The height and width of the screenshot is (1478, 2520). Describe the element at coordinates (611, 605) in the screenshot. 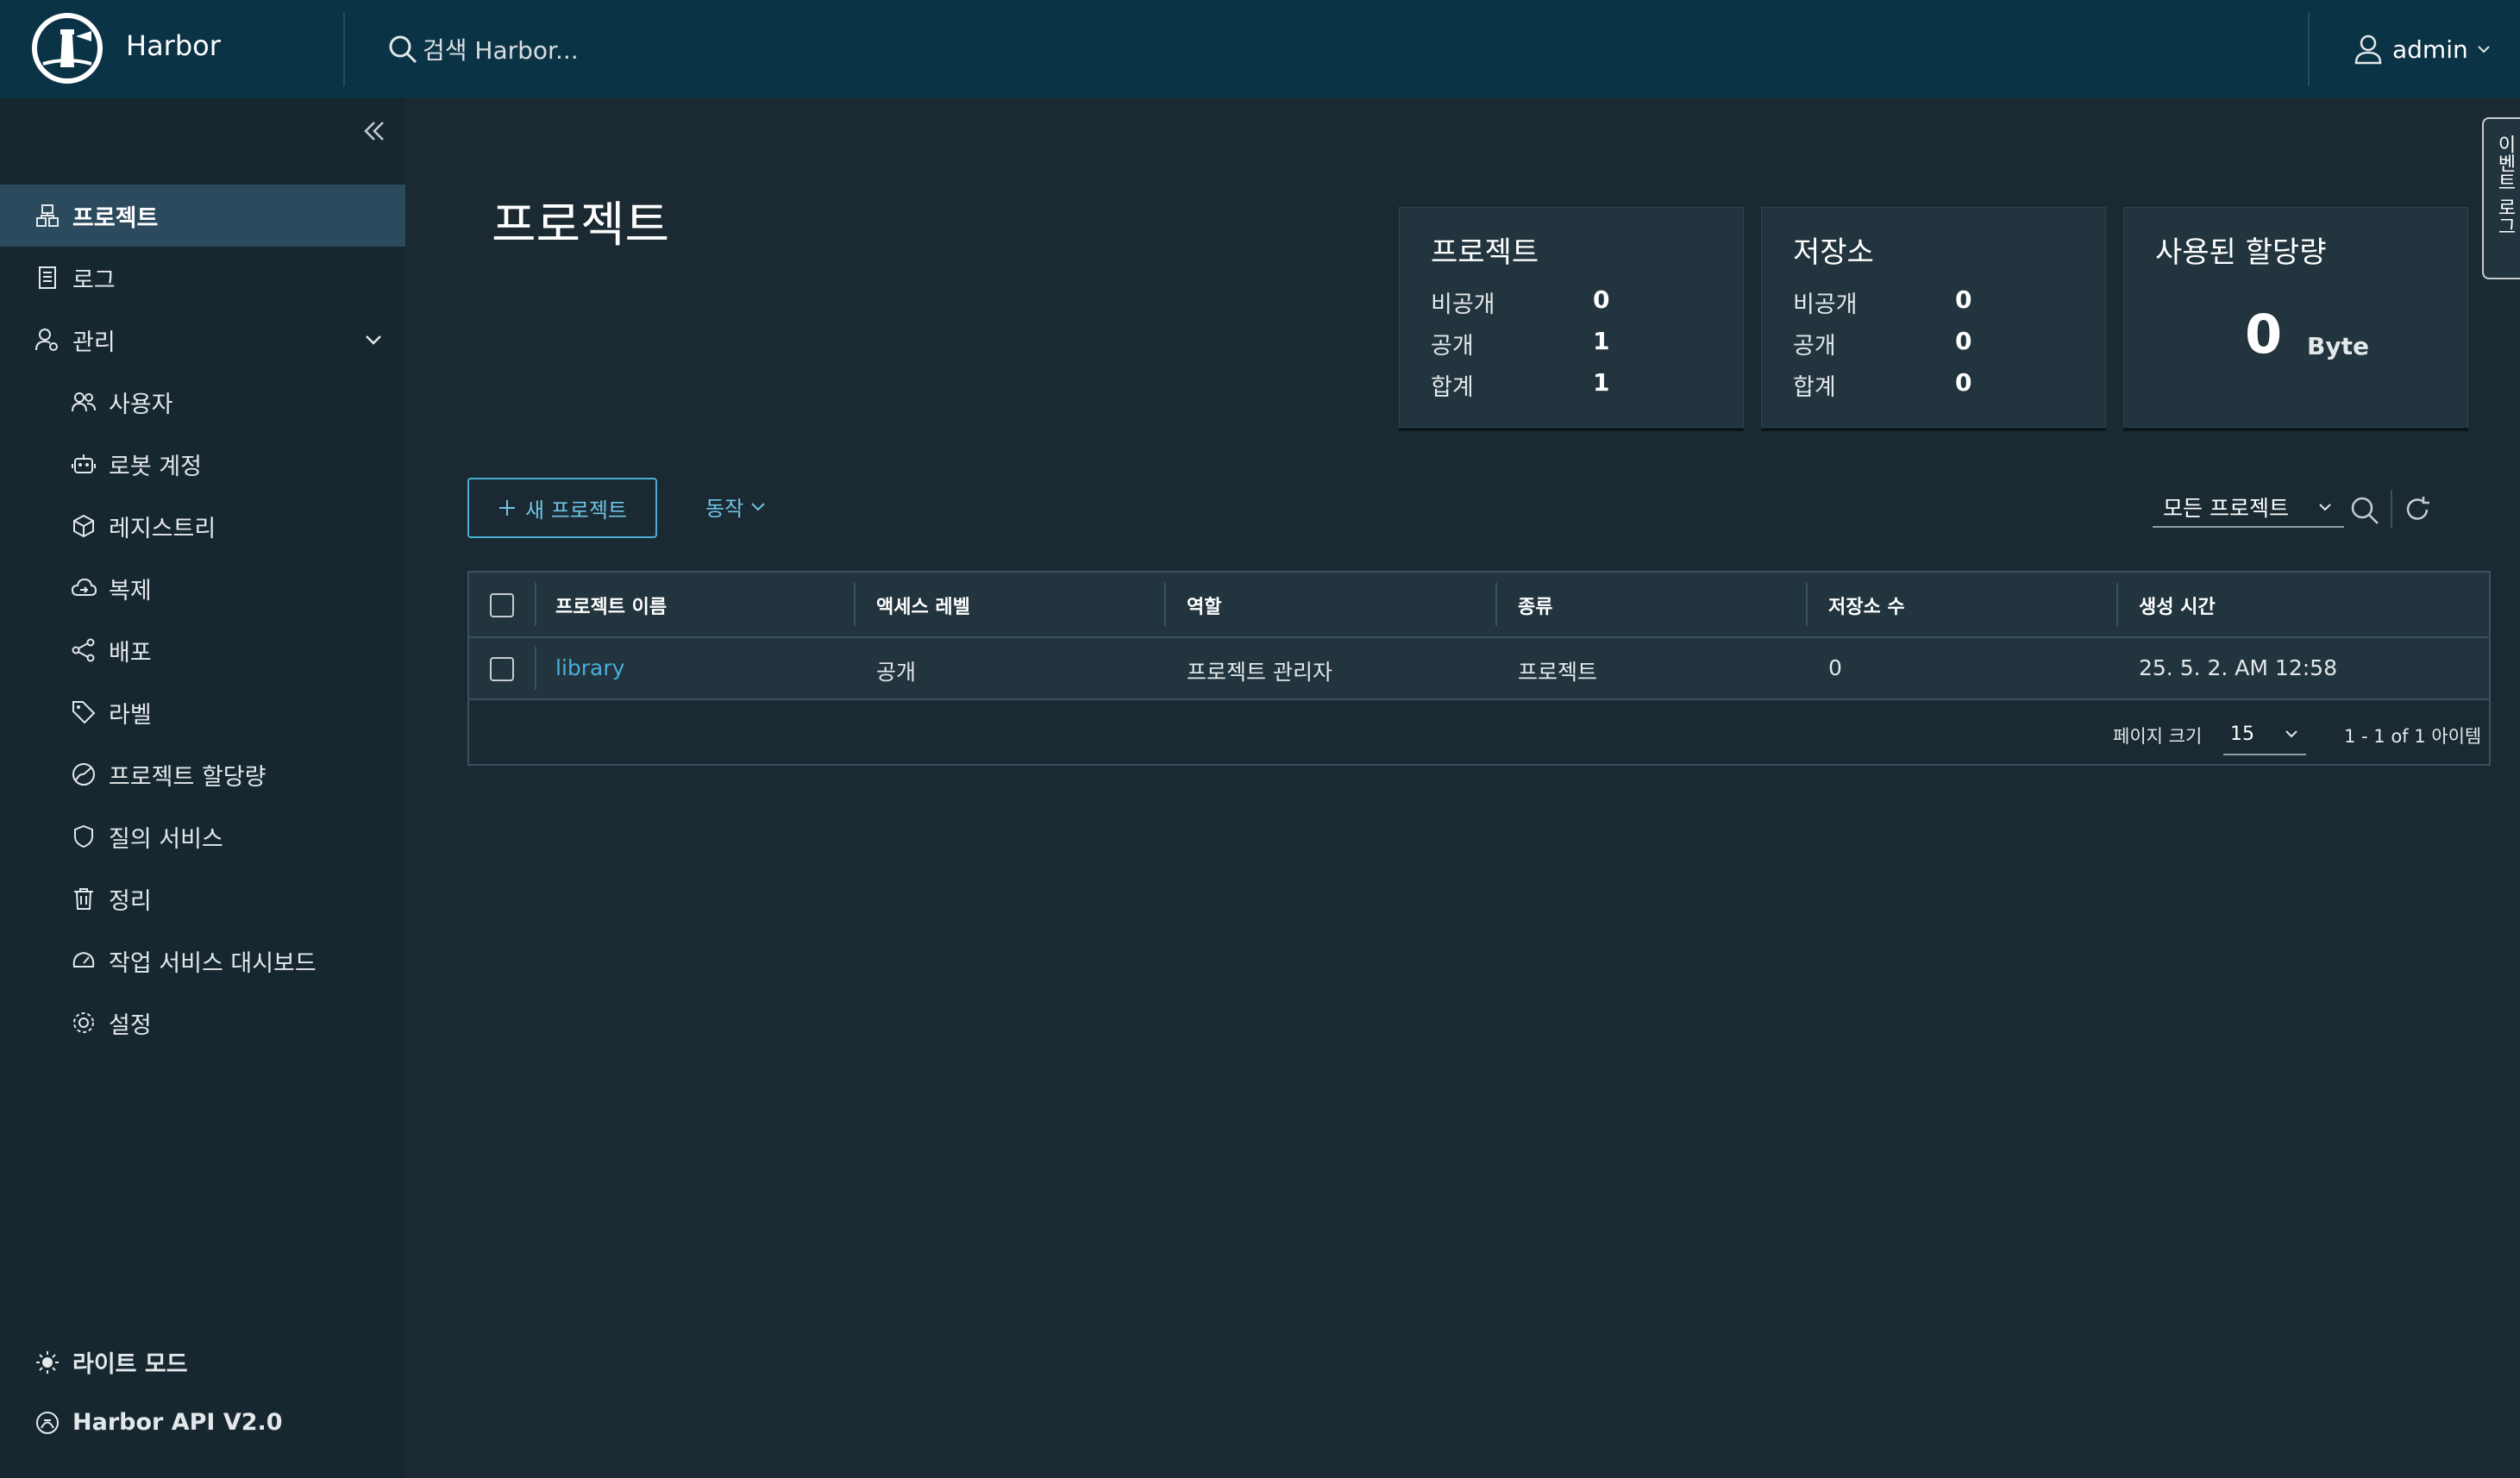

I see `column-header-project-name: 프로젝트 이름` at that location.